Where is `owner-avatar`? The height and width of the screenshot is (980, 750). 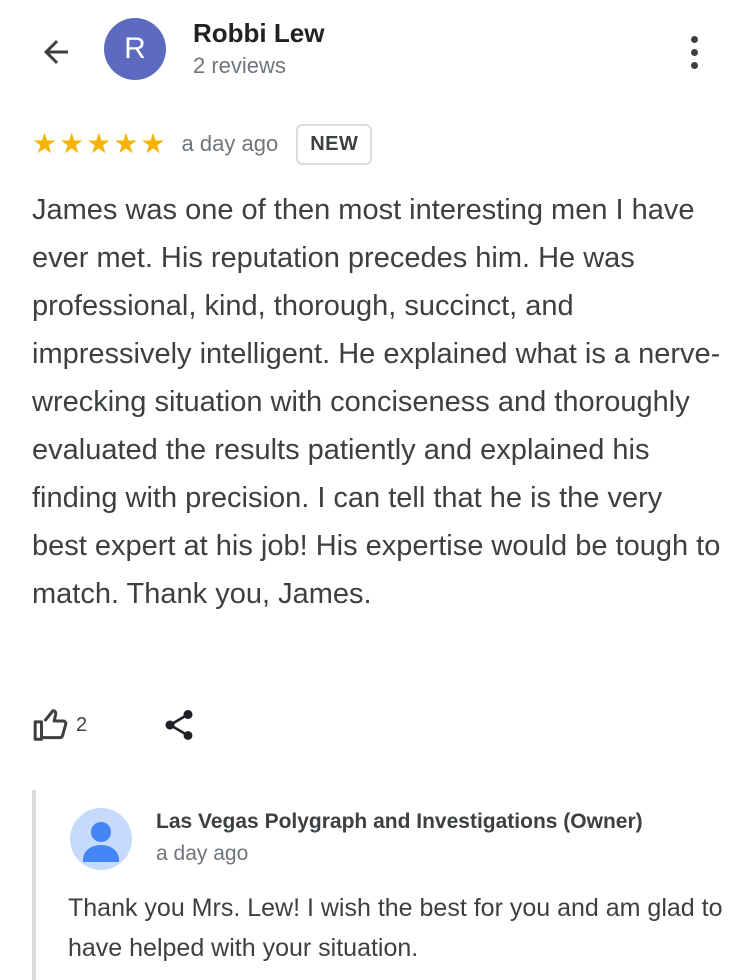
owner-avatar is located at coordinates (101, 839).